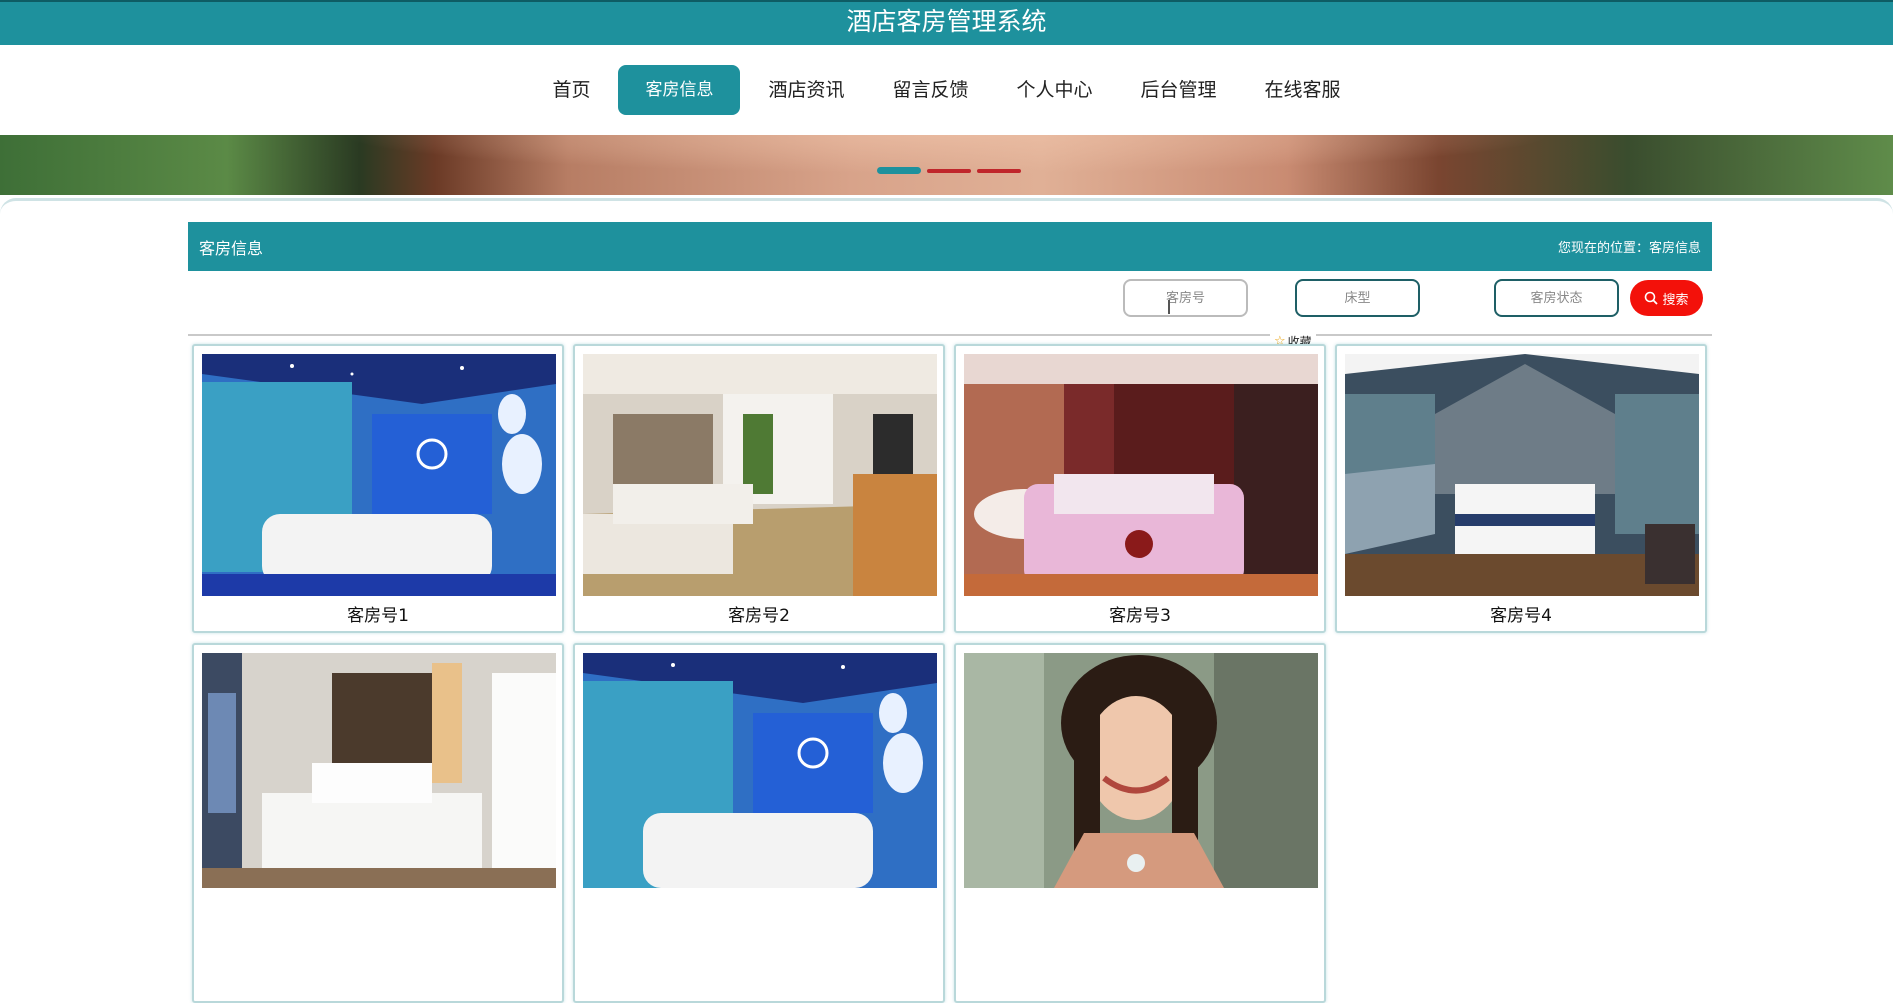 The width and height of the screenshot is (1893, 1003). Describe the element at coordinates (930, 90) in the screenshot. I see `nav-item-feedback: 留言反馈` at that location.